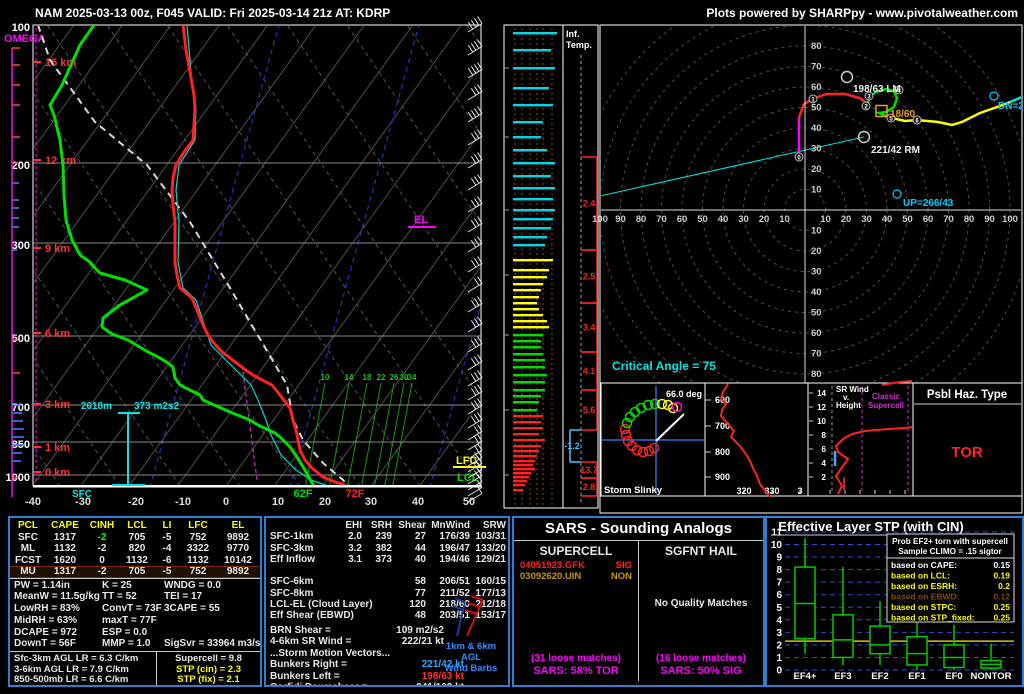 This screenshot has height=694, width=1024. I want to click on svg-text: 18, so click(367, 377).